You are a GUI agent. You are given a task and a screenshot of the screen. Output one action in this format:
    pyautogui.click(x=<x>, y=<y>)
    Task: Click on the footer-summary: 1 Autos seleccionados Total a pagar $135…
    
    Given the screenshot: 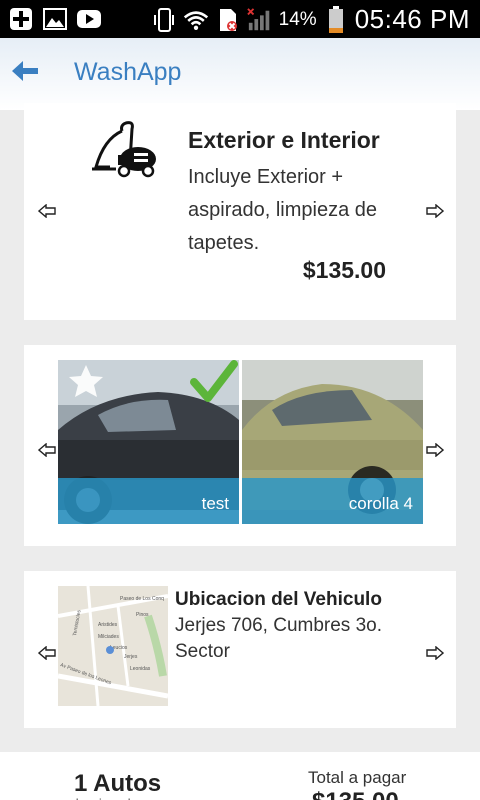 What is the action you would take?
    pyautogui.click(x=240, y=776)
    